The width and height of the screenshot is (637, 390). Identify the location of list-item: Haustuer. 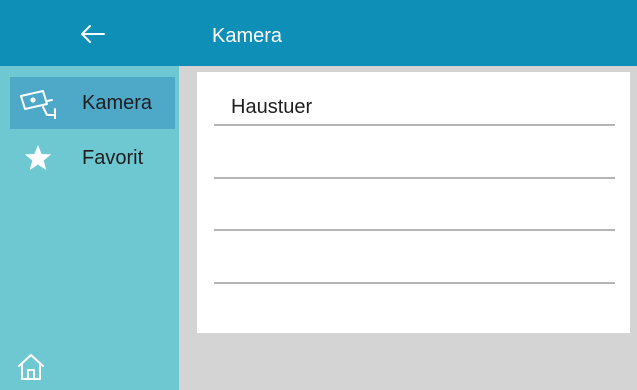
(414, 100).